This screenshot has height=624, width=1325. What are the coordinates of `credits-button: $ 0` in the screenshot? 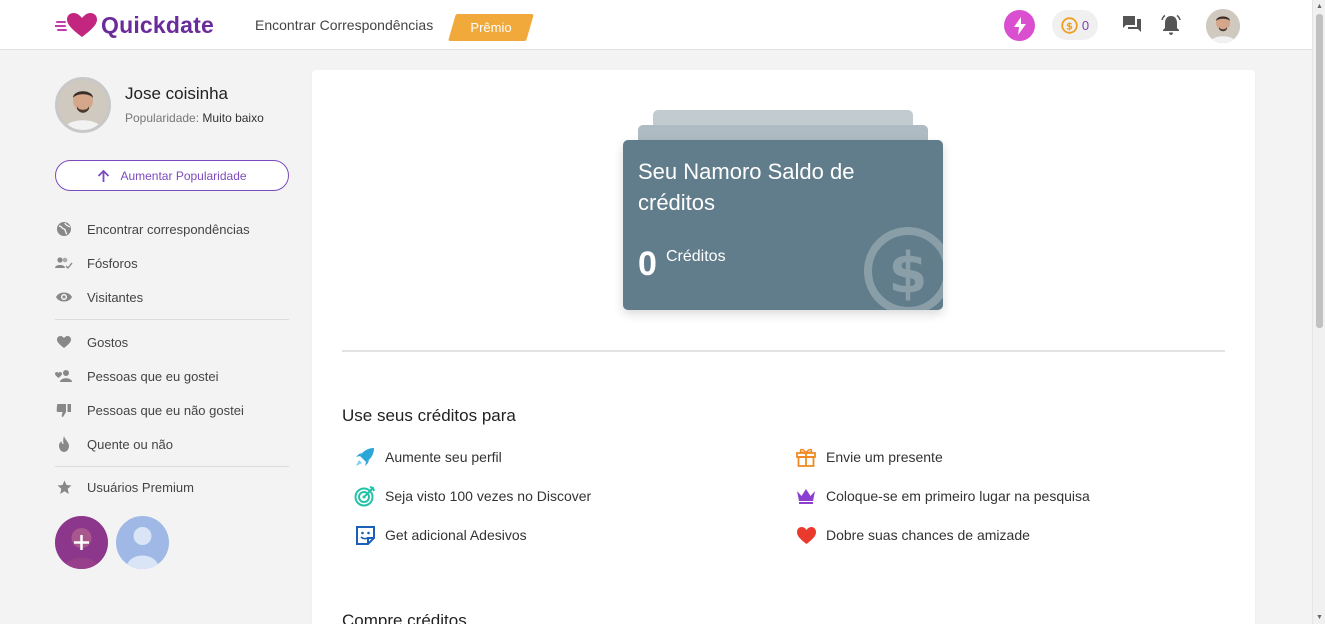 It's located at (1075, 25).